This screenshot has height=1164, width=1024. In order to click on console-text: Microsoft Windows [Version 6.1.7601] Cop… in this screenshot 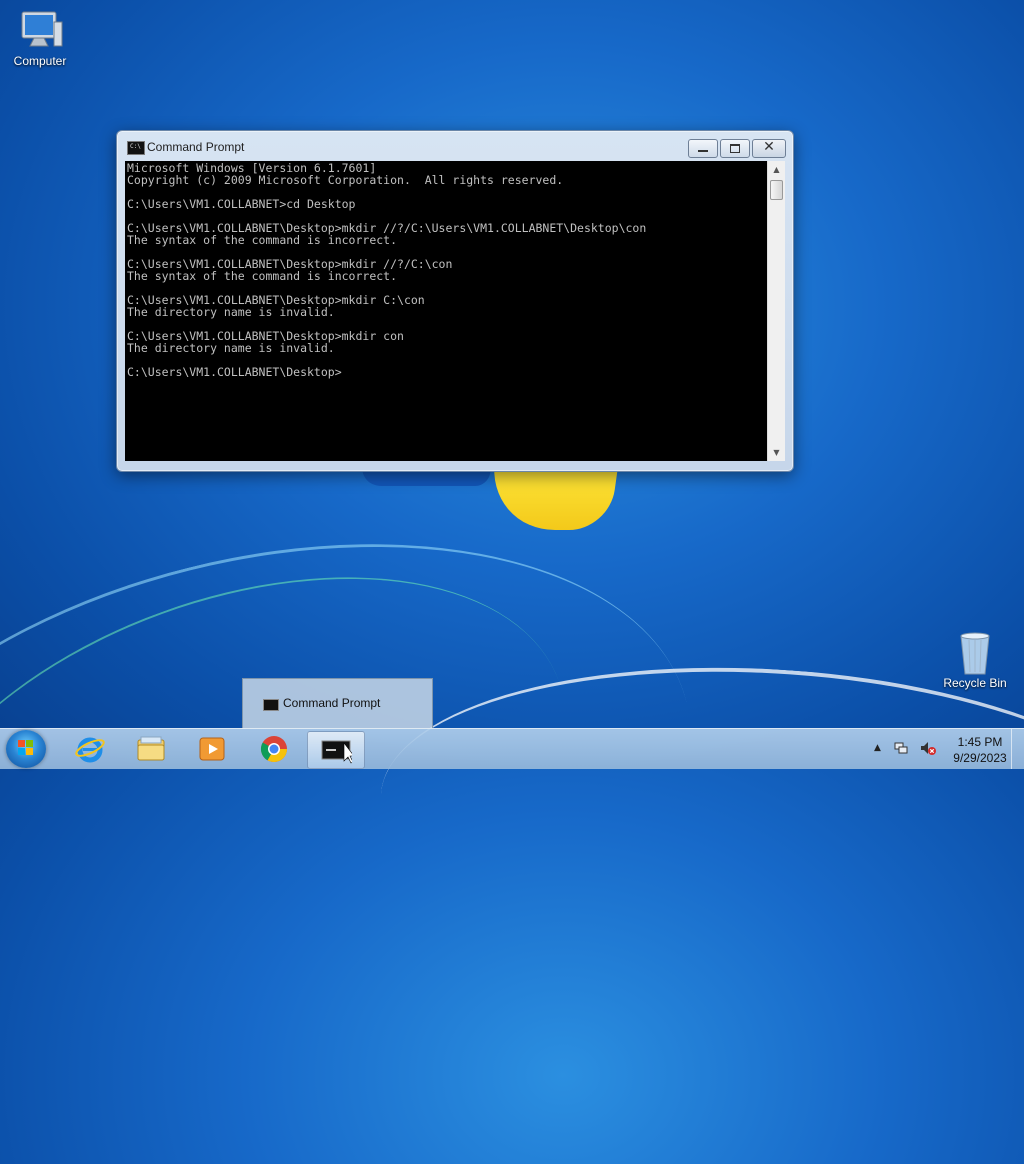, I will do `click(387, 270)`.